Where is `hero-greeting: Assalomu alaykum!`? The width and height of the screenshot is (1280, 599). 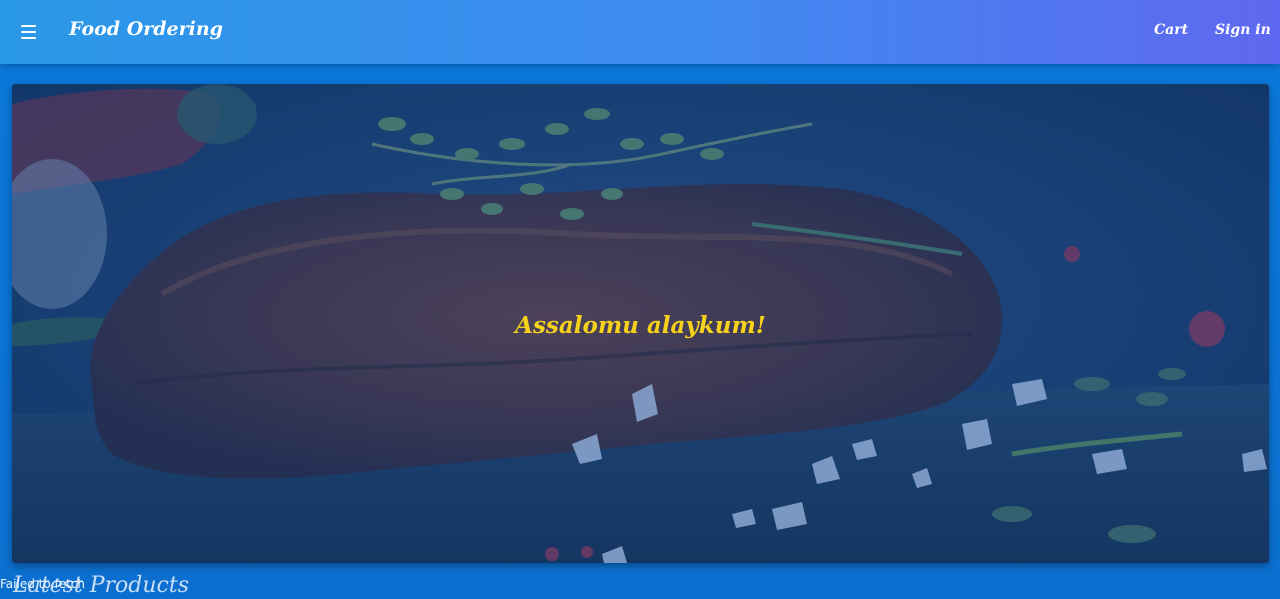
hero-greeting: Assalomu alaykum! is located at coordinates (640, 325).